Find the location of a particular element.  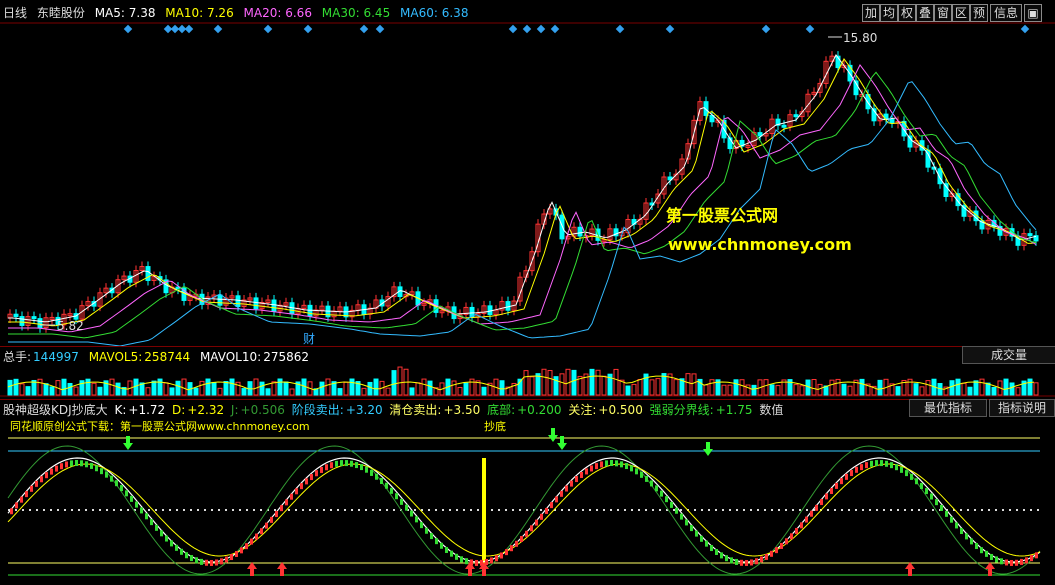

watermark-site-url: www.chnmoney.com is located at coordinates (760, 244).